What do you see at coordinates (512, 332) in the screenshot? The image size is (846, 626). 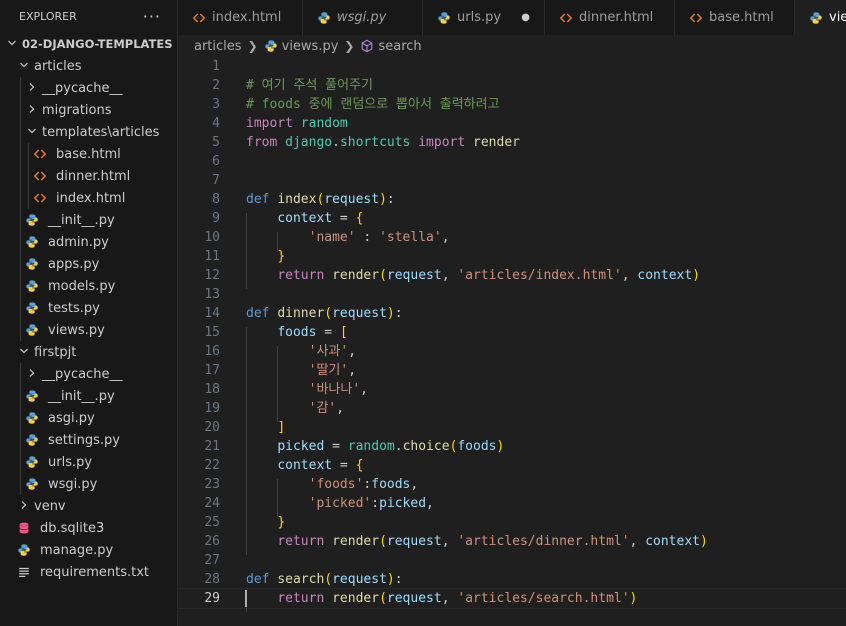 I see `code-line: 15 foods = [` at bounding box center [512, 332].